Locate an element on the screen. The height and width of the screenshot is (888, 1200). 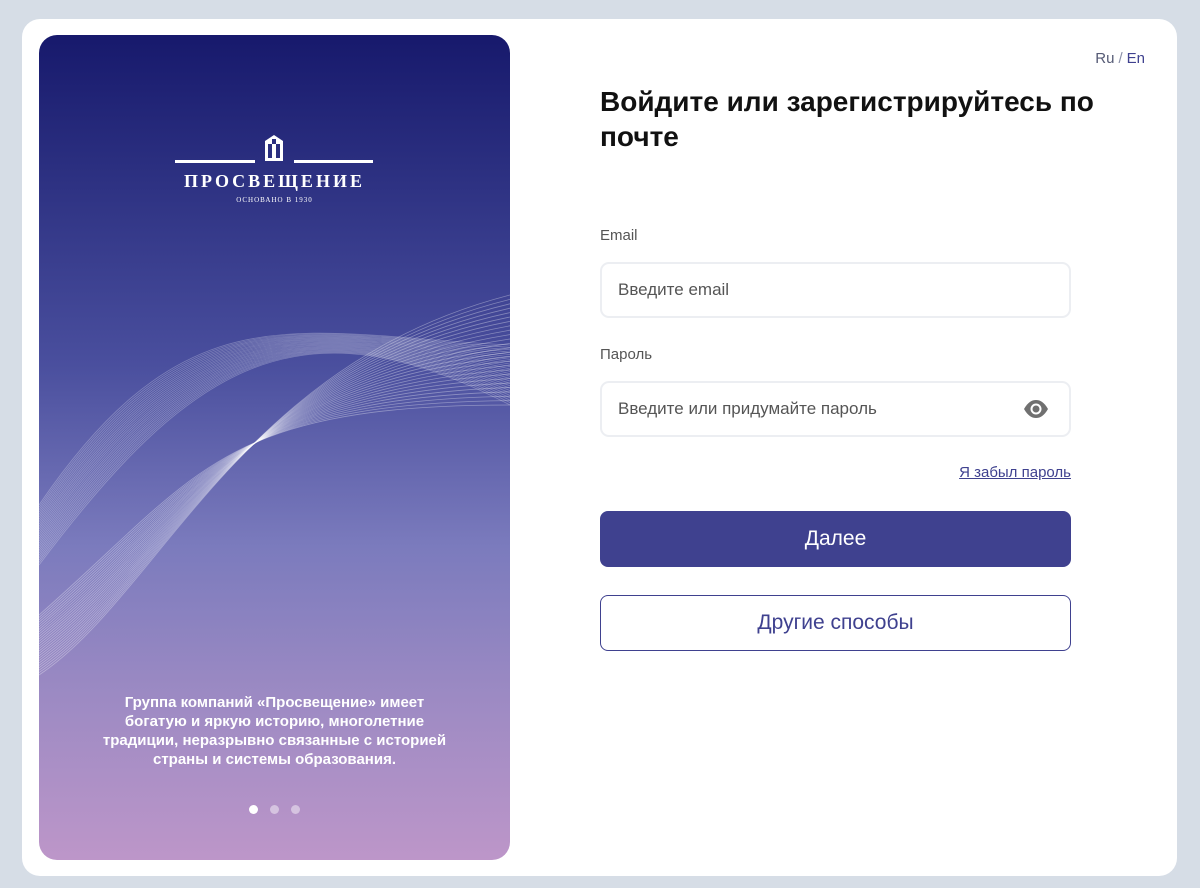
building-logo-icon is located at coordinates (274, 148).